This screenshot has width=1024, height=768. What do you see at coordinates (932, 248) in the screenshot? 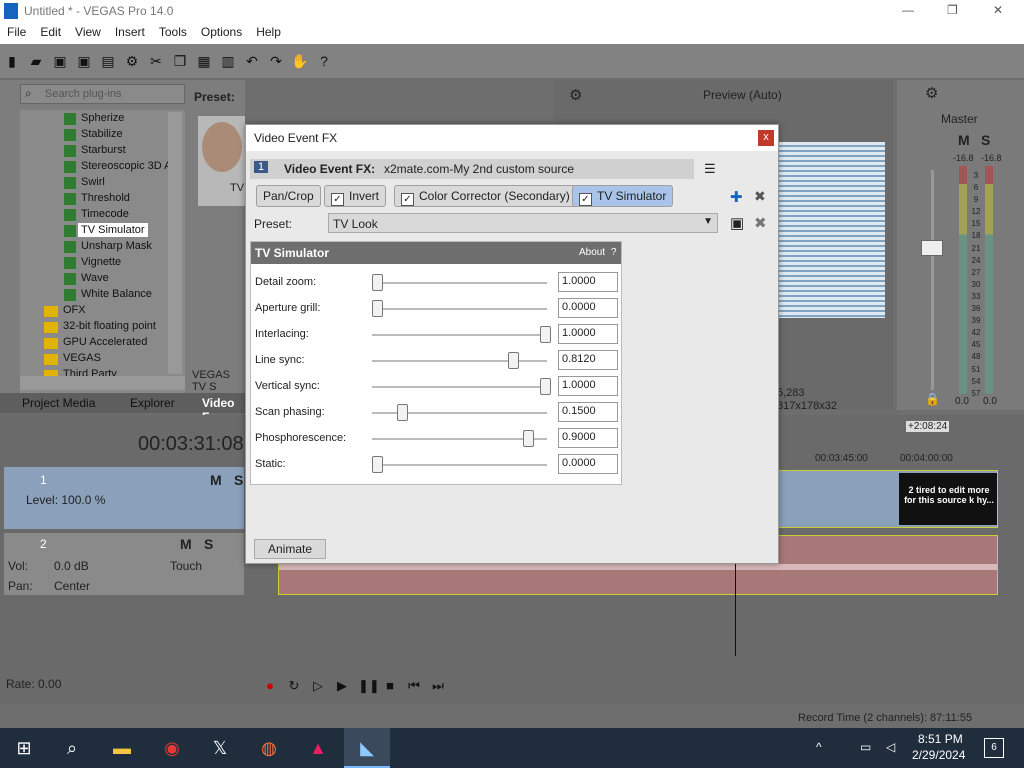
I see `master-fader-thumb` at bounding box center [932, 248].